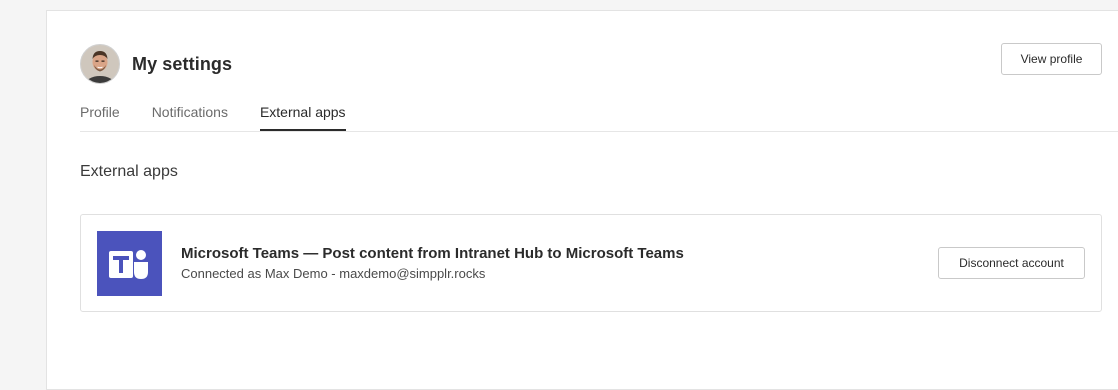  Describe the element at coordinates (129, 171) in the screenshot. I see `section-title: External apps` at that location.